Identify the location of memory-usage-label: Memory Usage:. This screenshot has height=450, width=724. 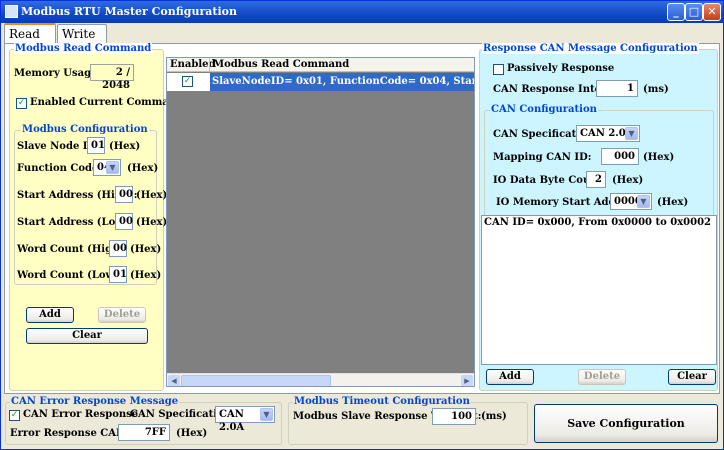
(58, 73).